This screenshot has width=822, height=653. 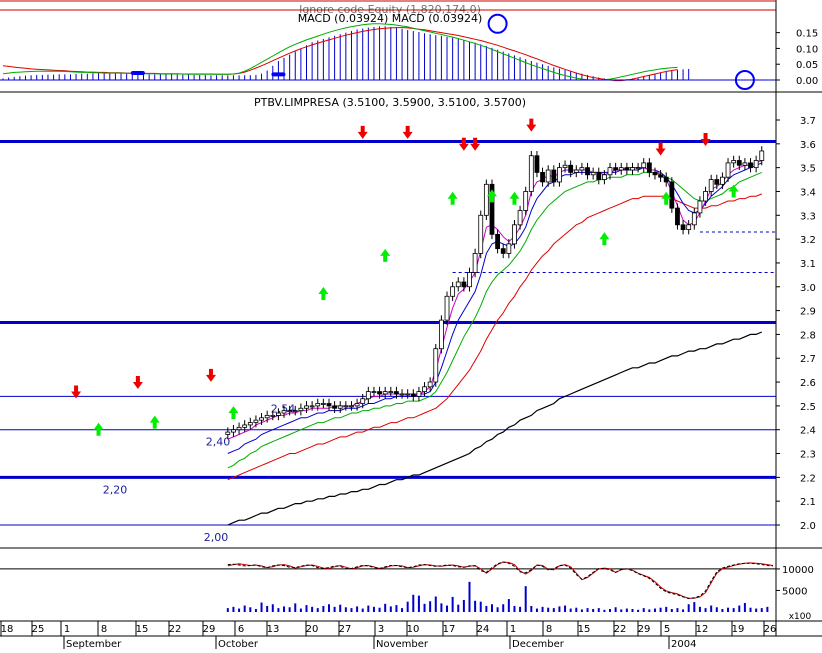 I want to click on price-y-tick-label: 3.2, so click(x=808, y=240).